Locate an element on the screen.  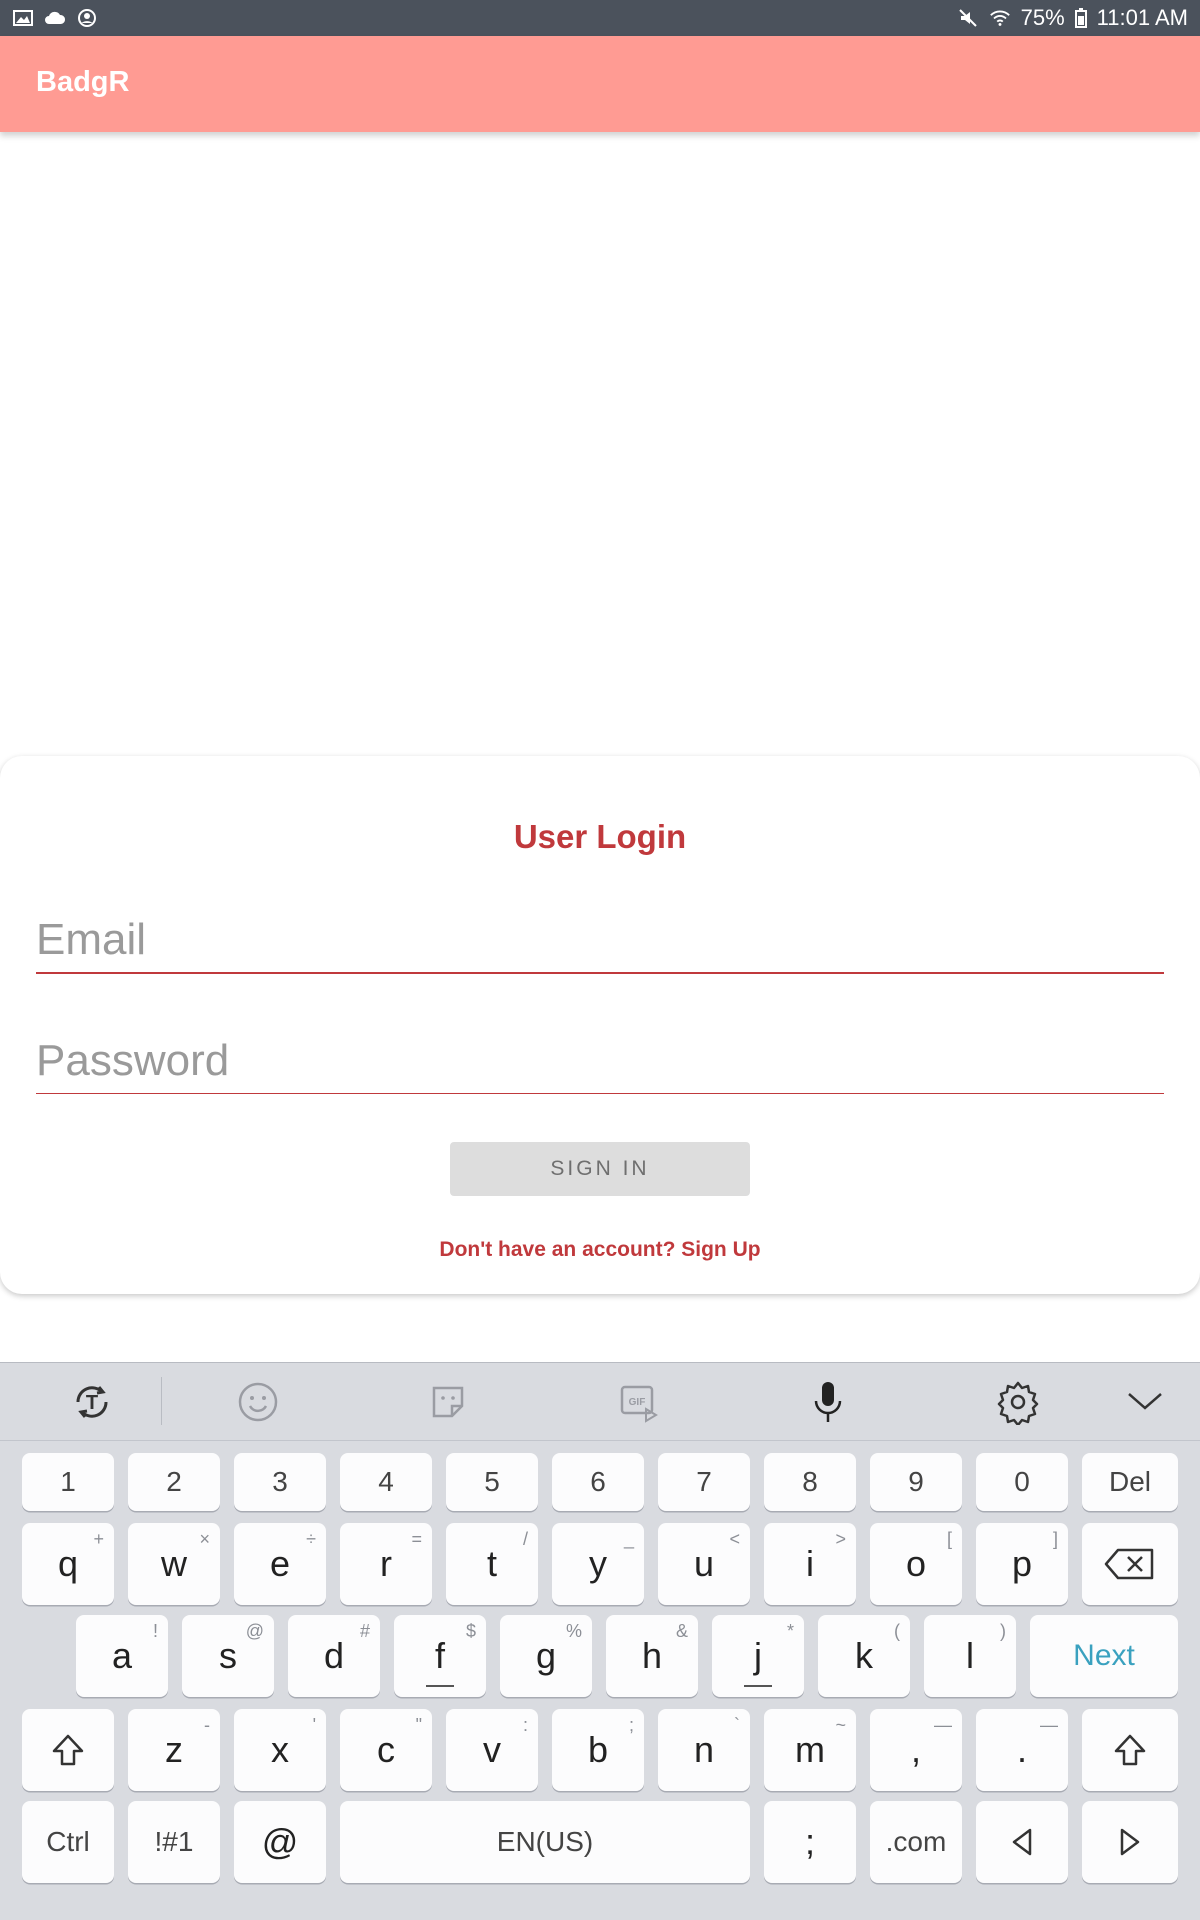
key-8: 8 is located at coordinates (810, 1482).